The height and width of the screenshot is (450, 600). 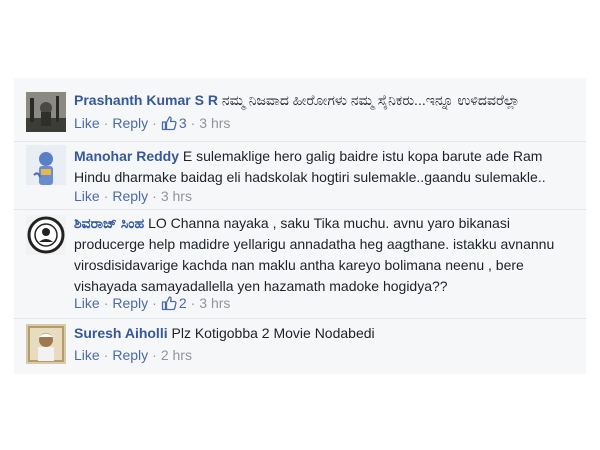 I want to click on like-count-badge: 3, so click(x=174, y=123).